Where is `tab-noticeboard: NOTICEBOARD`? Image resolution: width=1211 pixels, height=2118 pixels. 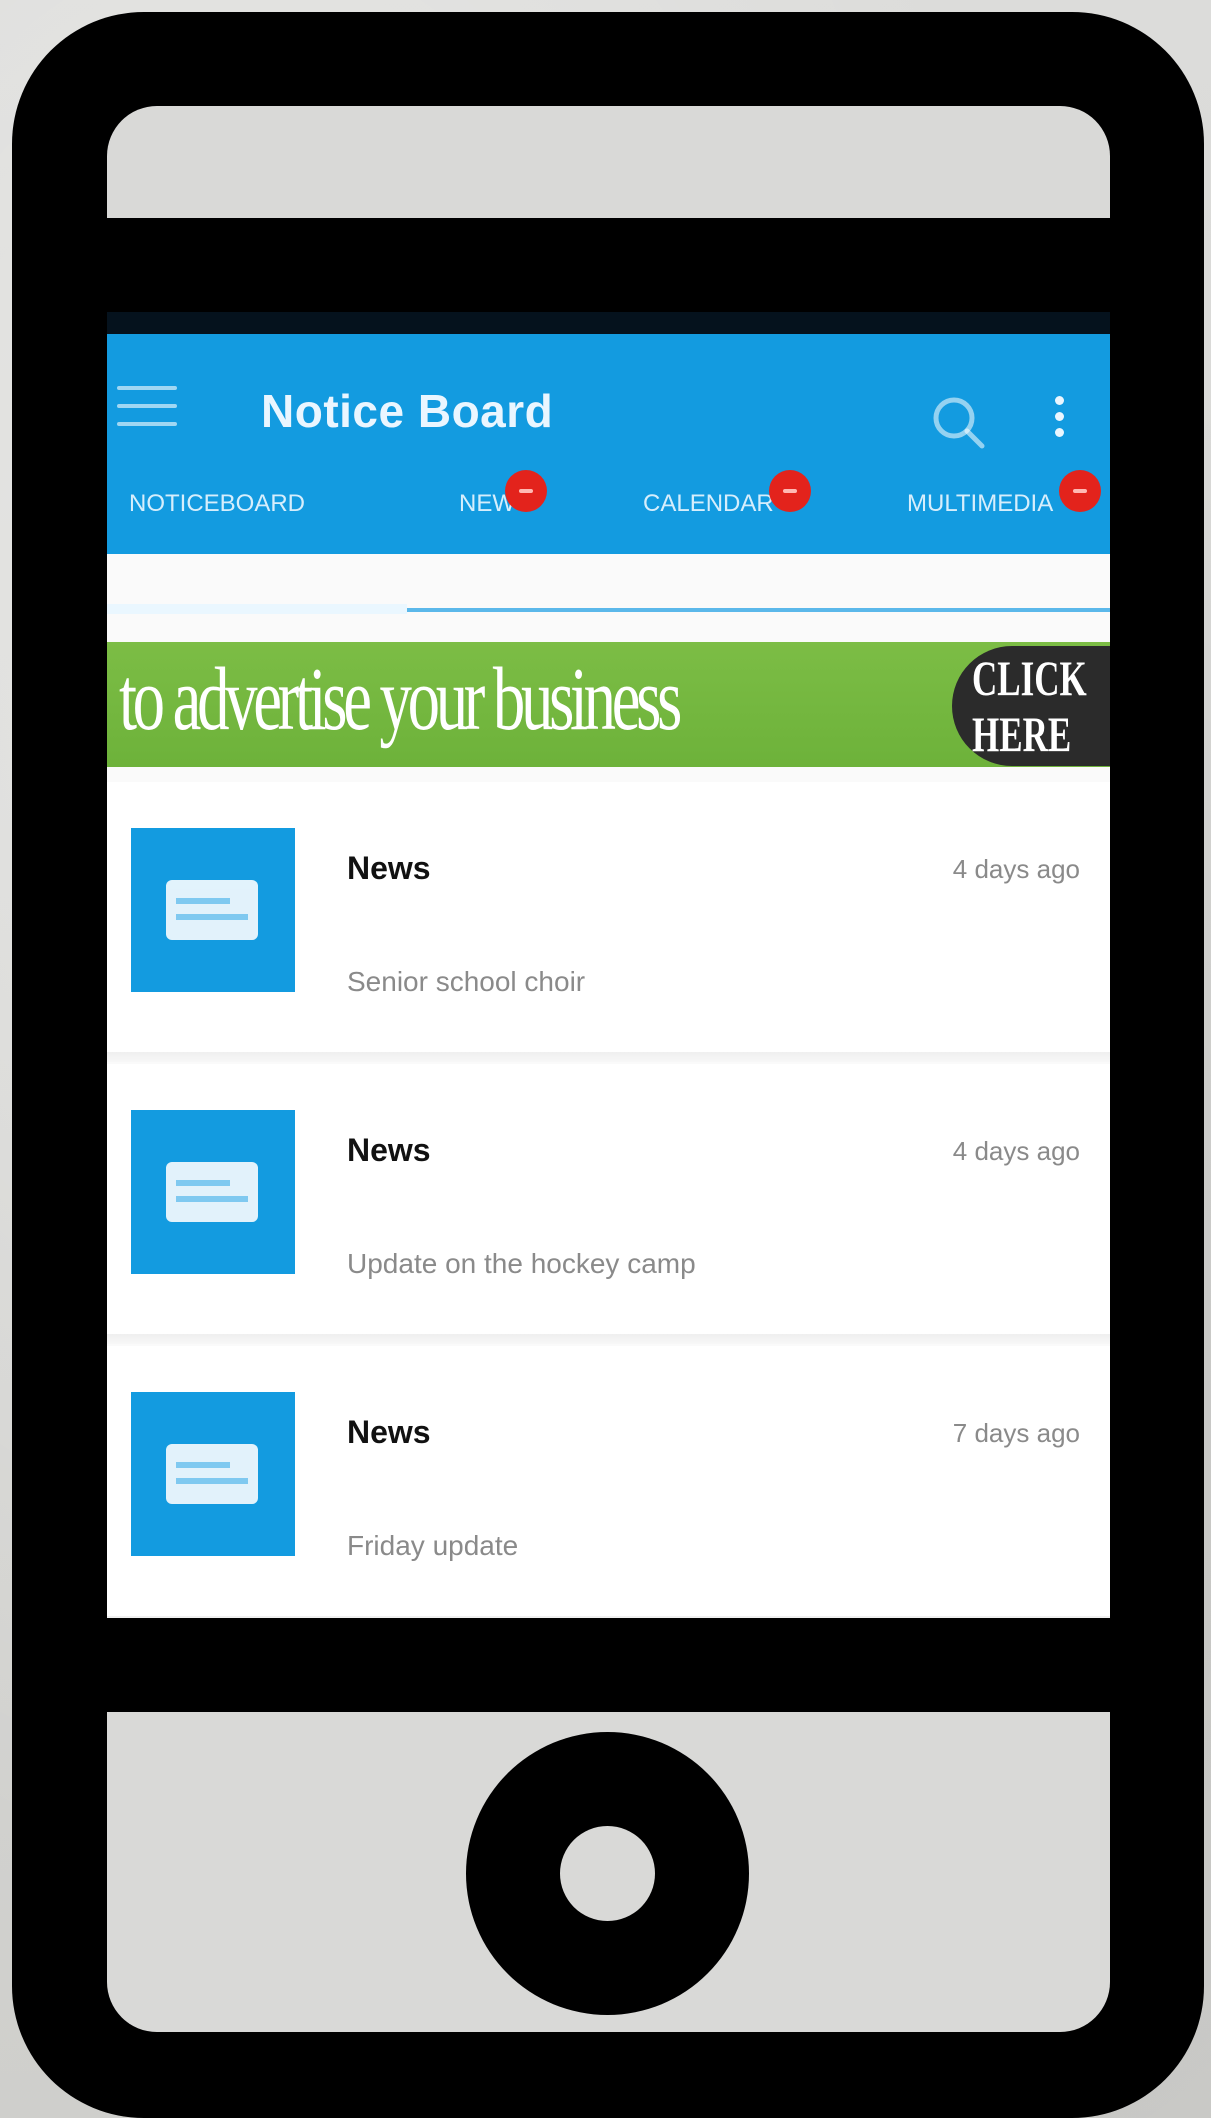
tab-noticeboard: NOTICEBOARD is located at coordinates (217, 504).